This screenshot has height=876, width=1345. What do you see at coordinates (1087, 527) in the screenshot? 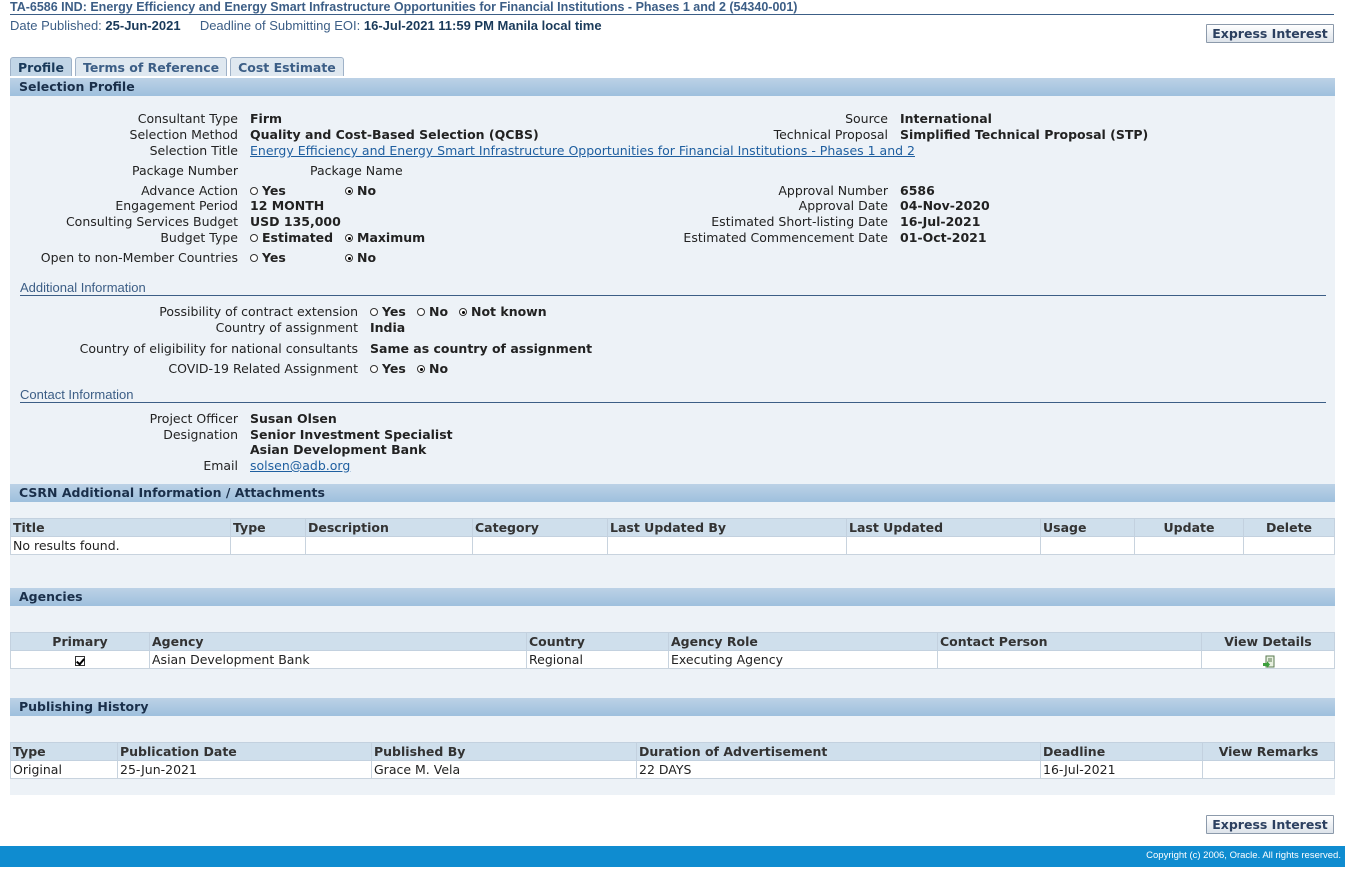
I see `column-header-usage: Usage` at bounding box center [1087, 527].